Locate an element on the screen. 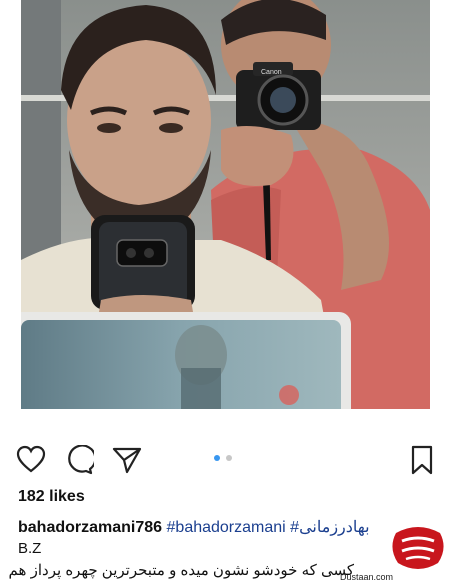 The height and width of the screenshot is (584, 450). send-icon is located at coordinates (127, 460).